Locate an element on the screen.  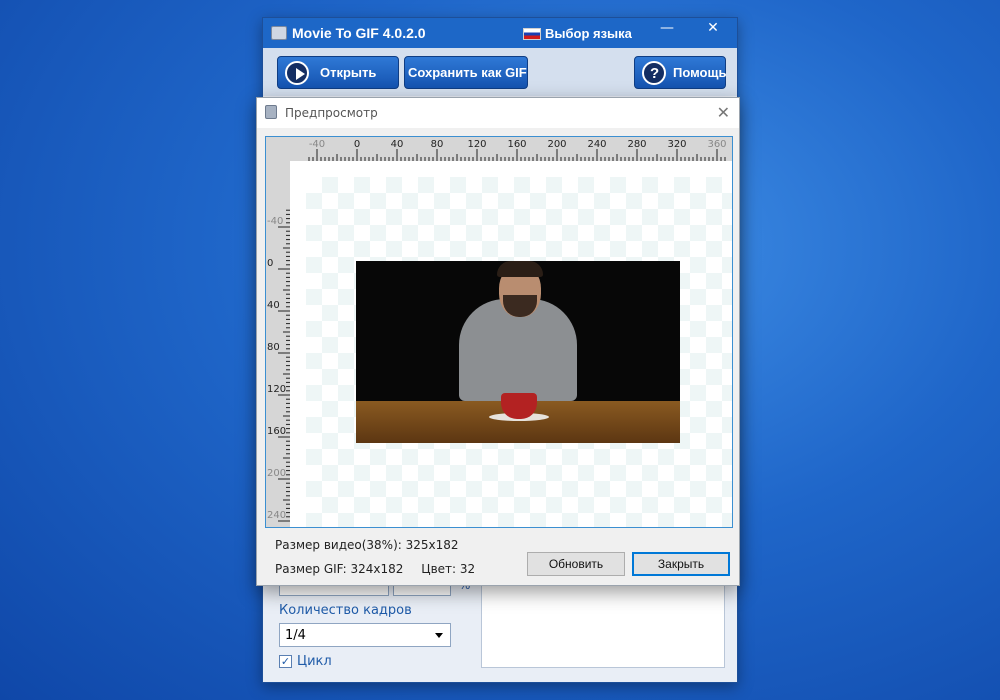
save-as-gif-button: Сохранить как GIF is located at coordinates (466, 72).